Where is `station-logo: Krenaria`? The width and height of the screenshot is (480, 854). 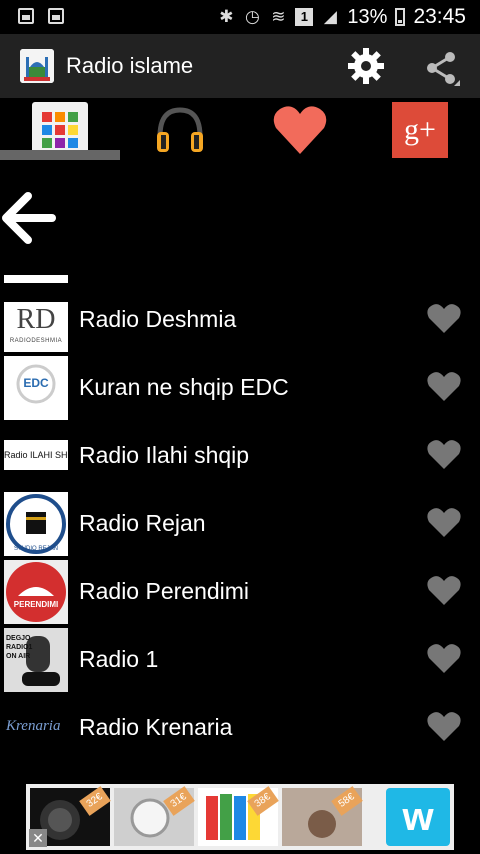
station-logo: Krenaria is located at coordinates (36, 728).